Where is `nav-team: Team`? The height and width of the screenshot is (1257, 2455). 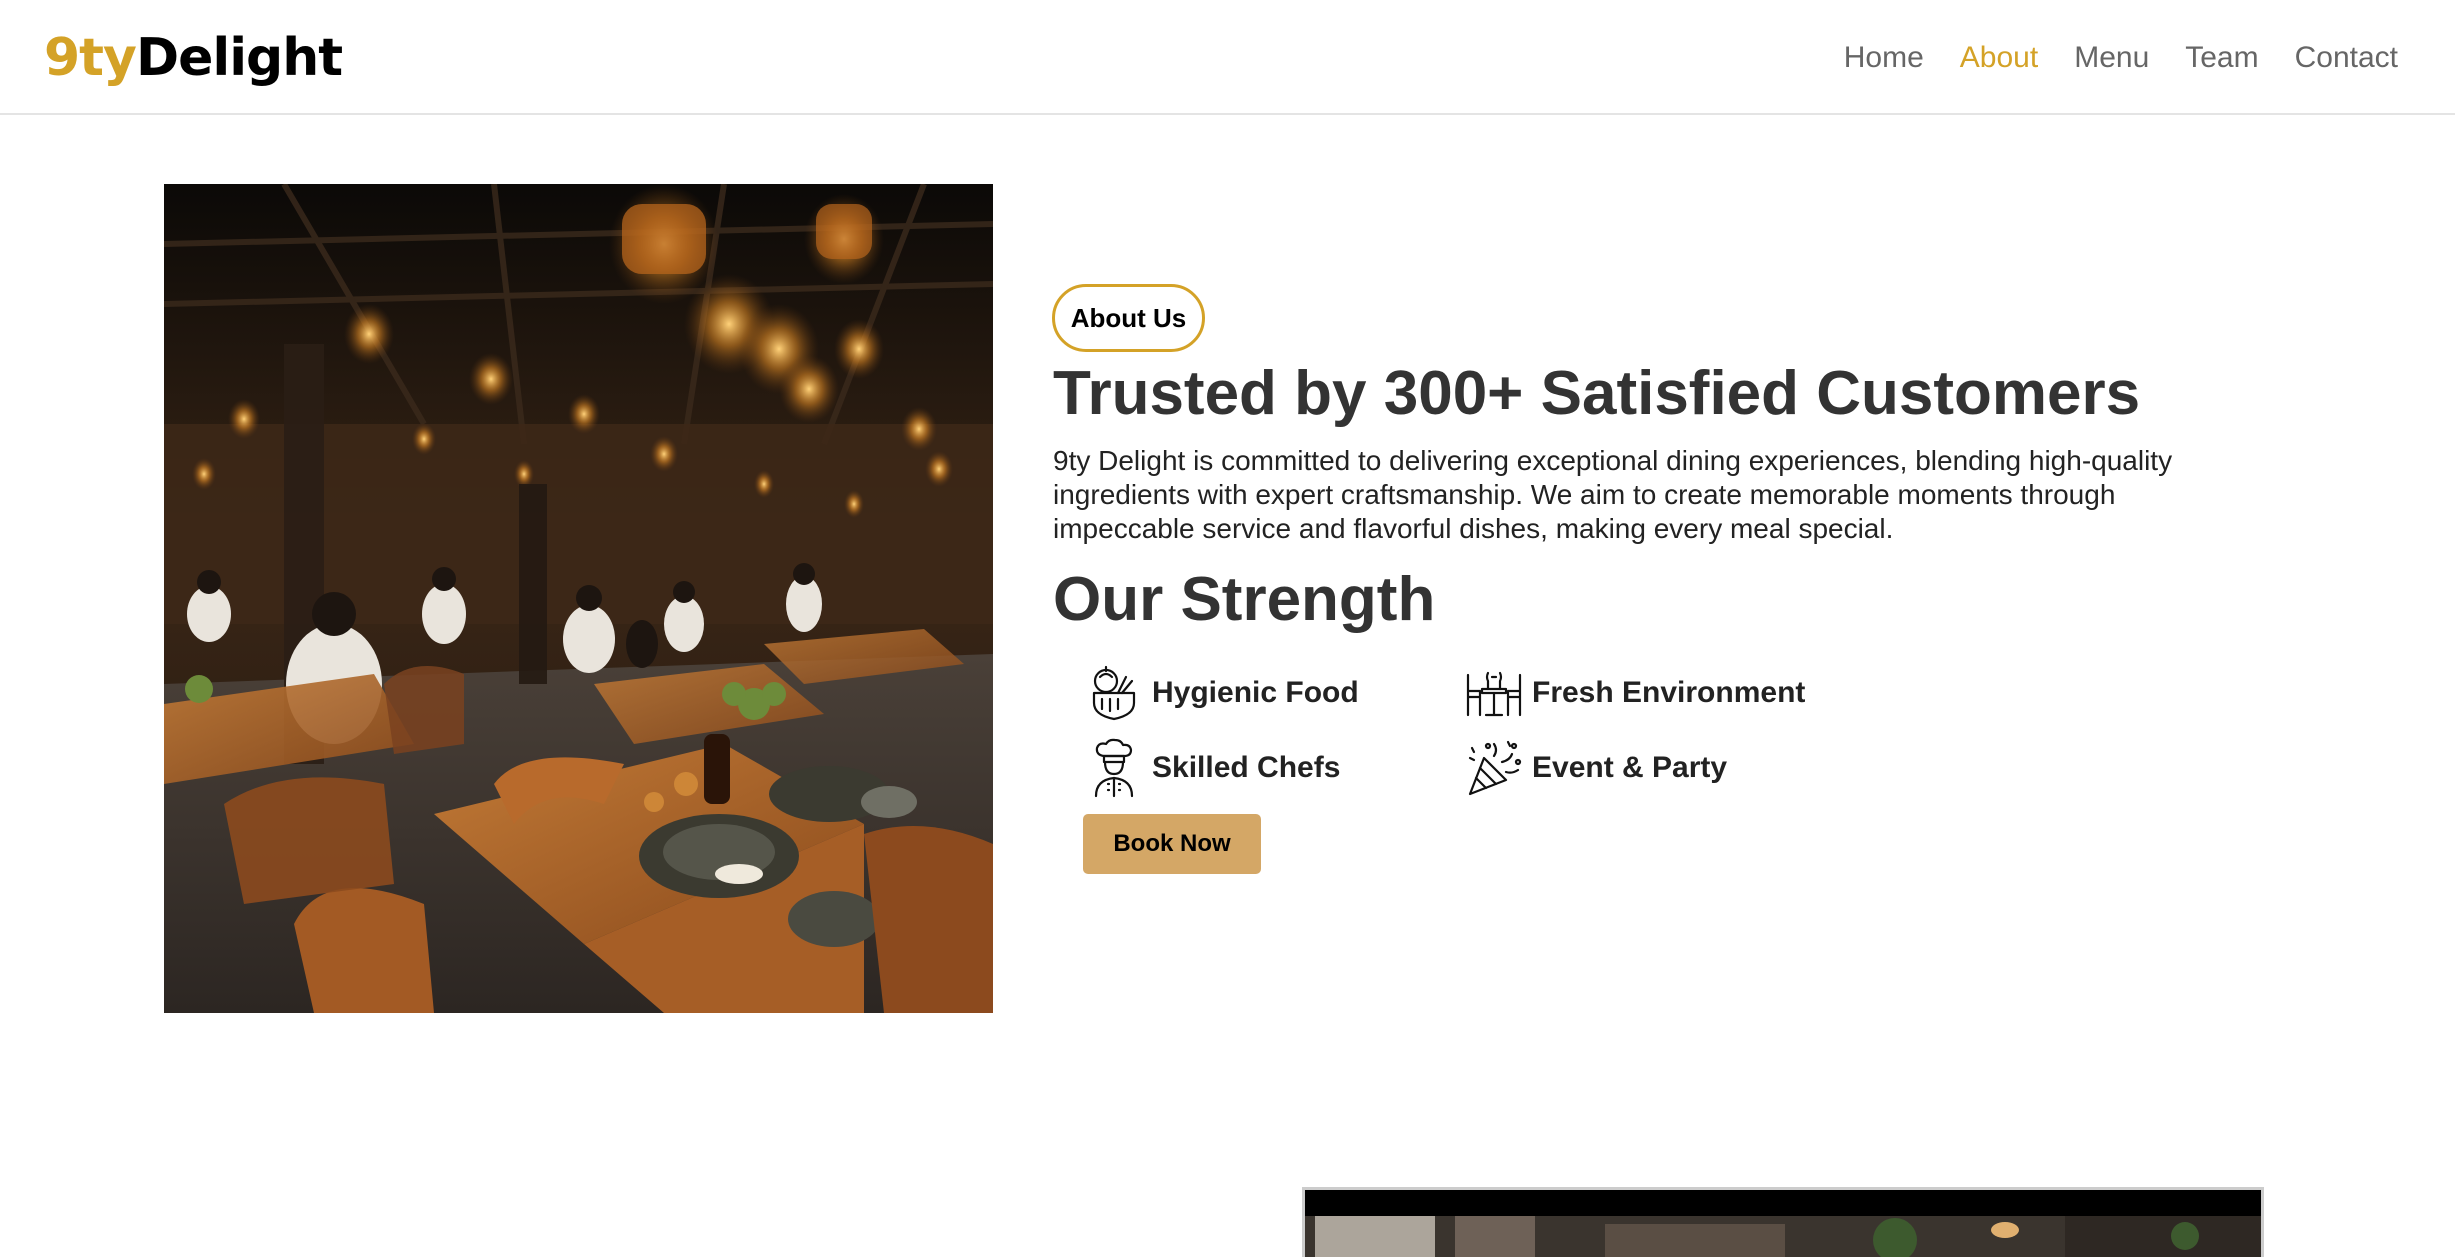 nav-team: Team is located at coordinates (2221, 58).